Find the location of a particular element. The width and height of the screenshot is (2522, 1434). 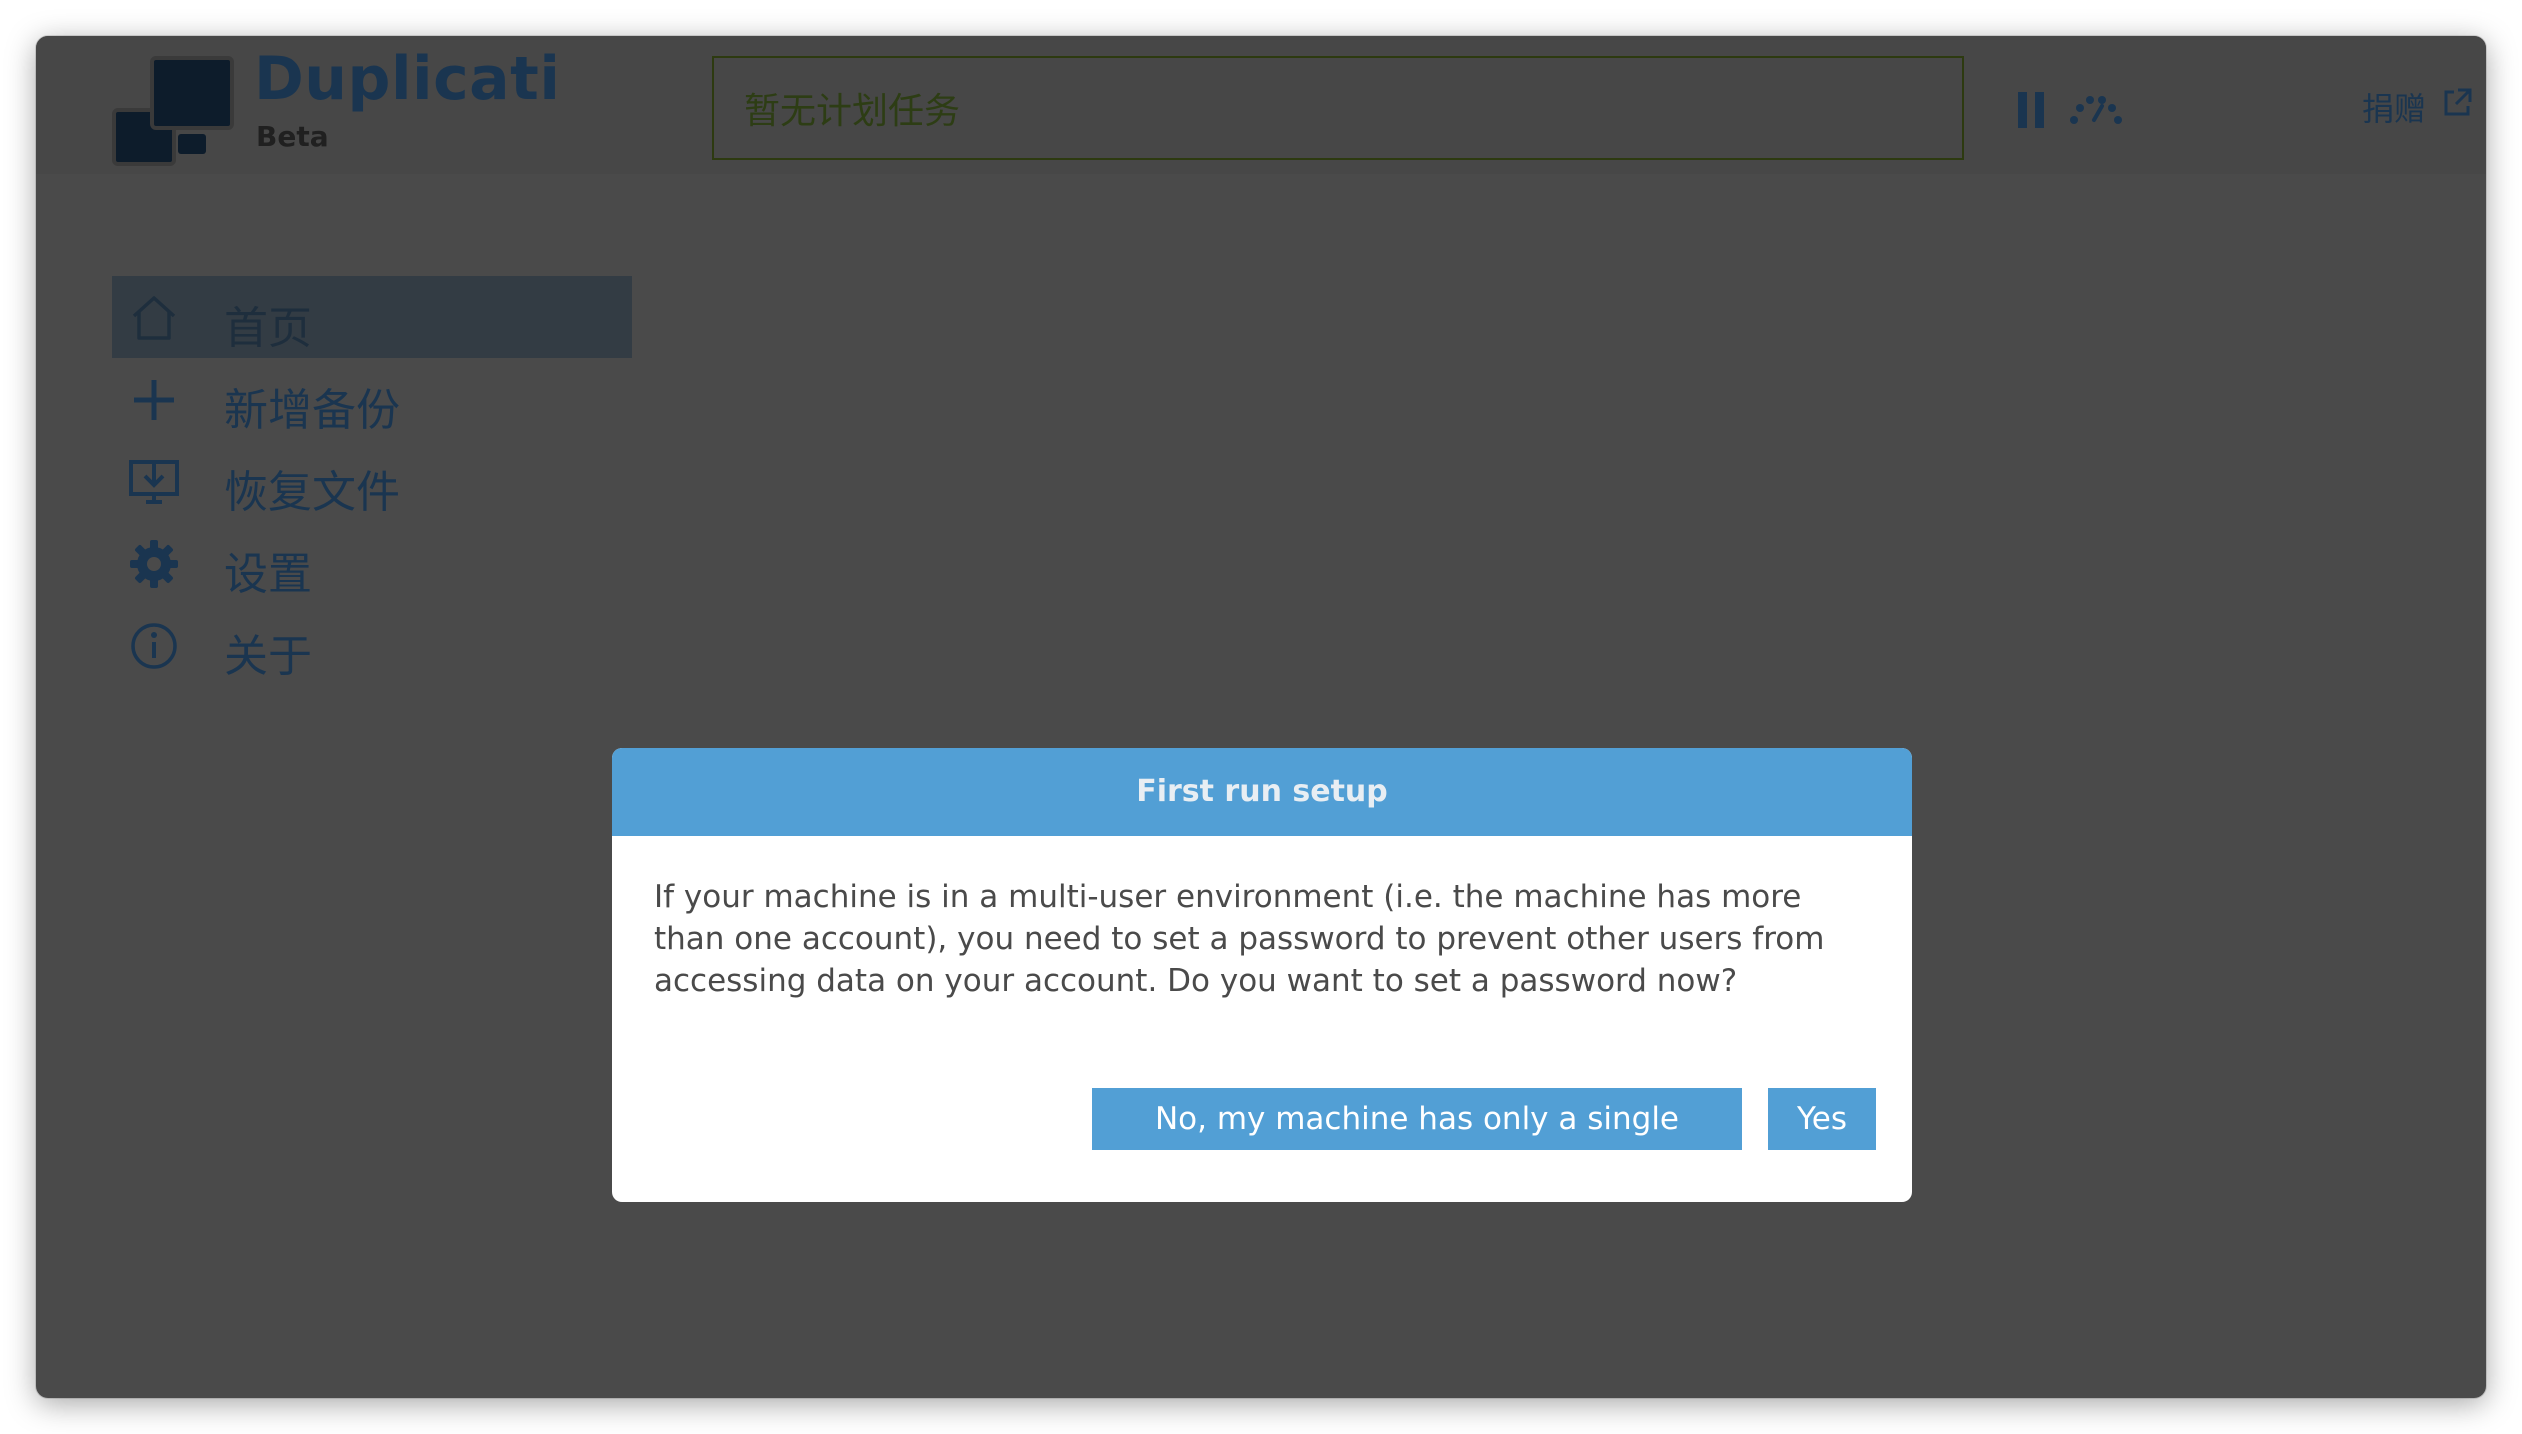

gear-icon is located at coordinates (154, 564).